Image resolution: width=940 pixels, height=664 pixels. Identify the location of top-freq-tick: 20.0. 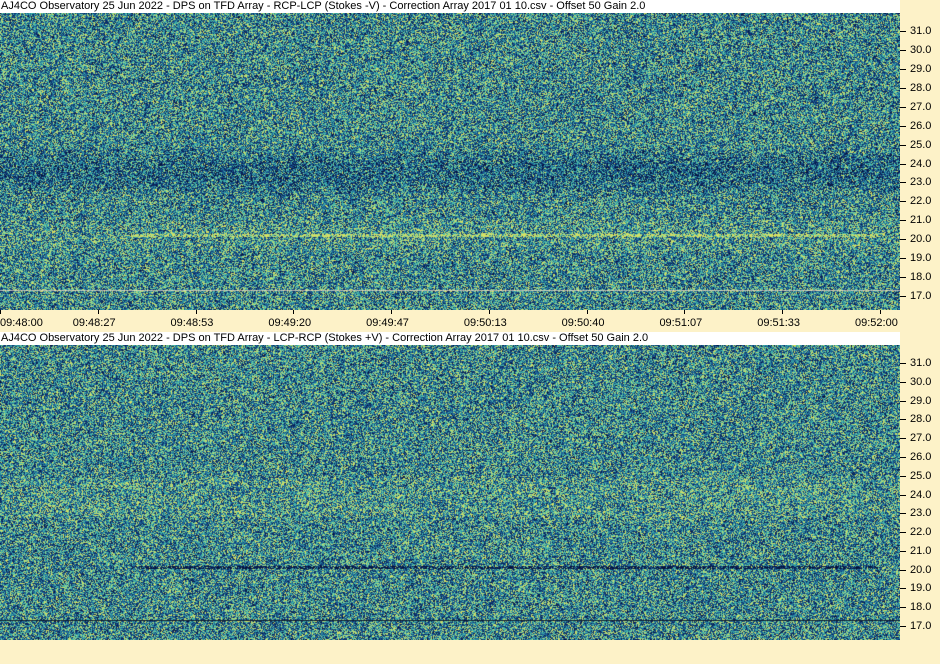
(920, 239).